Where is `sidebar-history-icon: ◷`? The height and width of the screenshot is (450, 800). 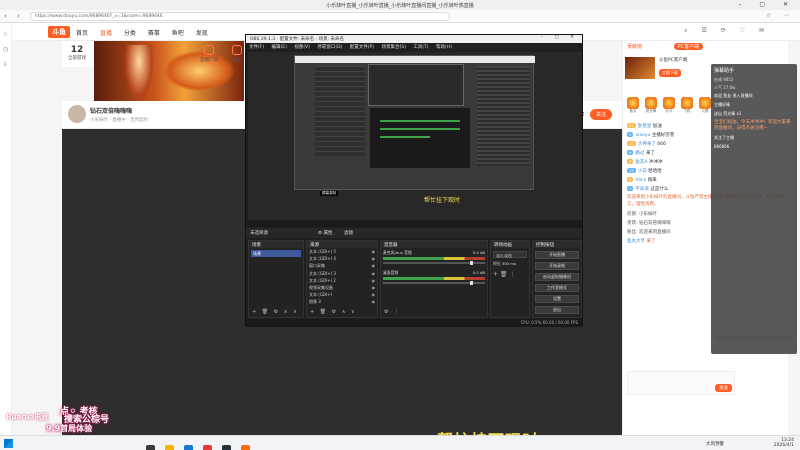 sidebar-history-icon: ◷ is located at coordinates (5, 49).